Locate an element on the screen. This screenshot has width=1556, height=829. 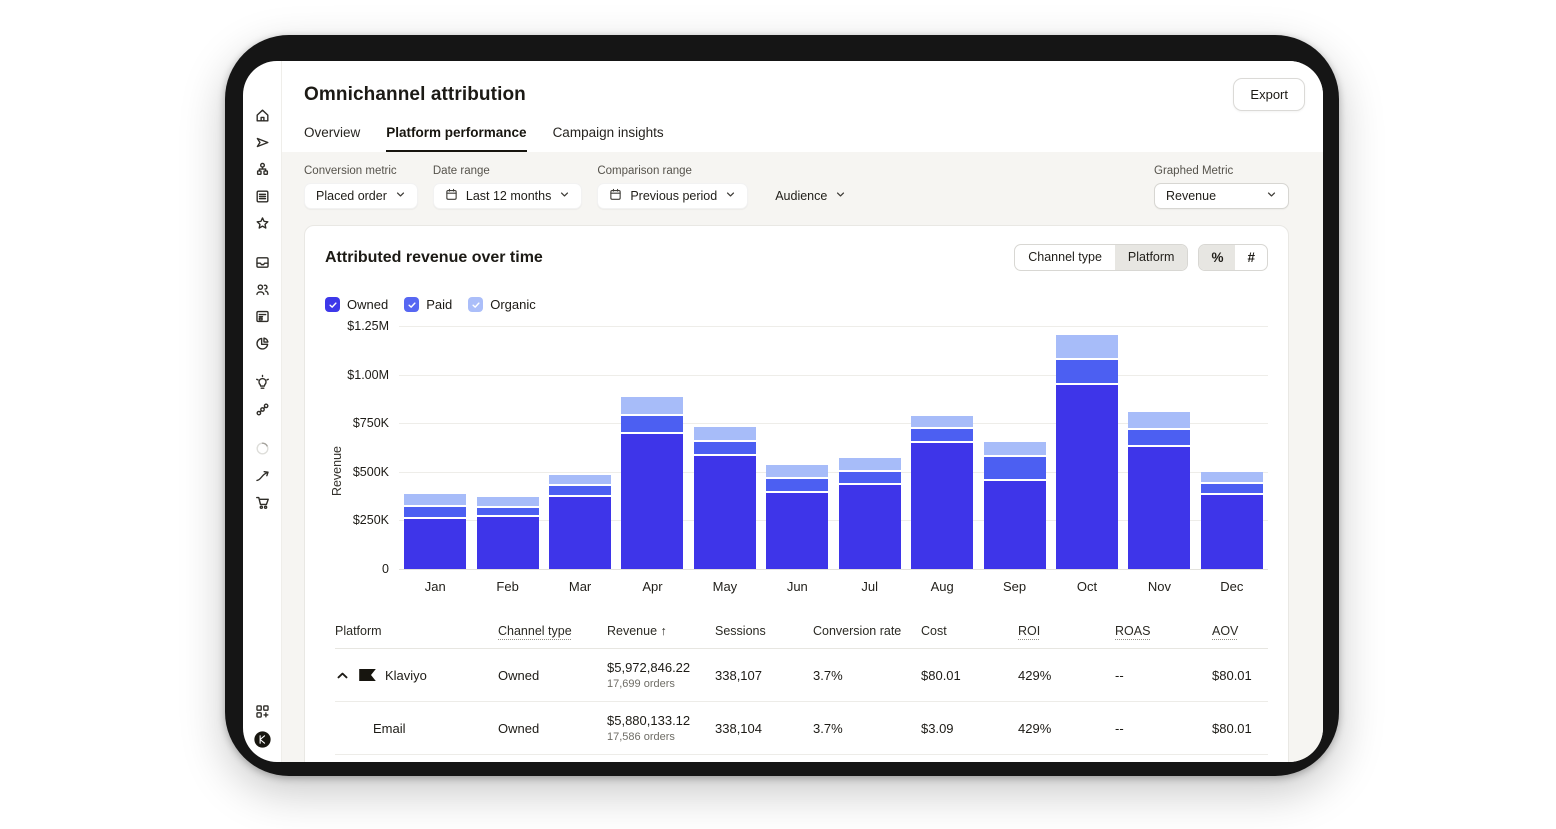
column-header-revenue: Revenue ↑ is located at coordinates (661, 631).